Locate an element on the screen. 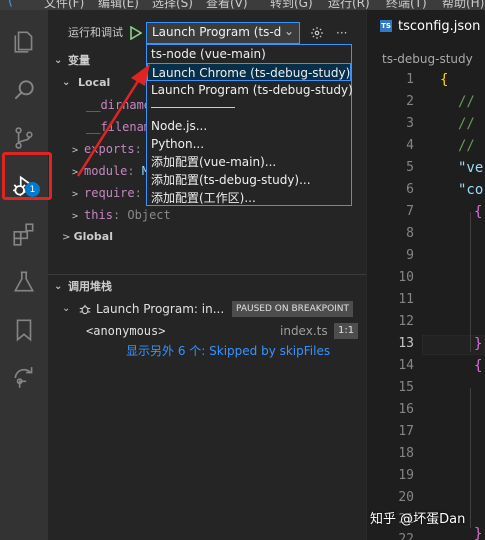 This screenshot has height=540, width=485. annotation-arrow is located at coordinates (113, 120).